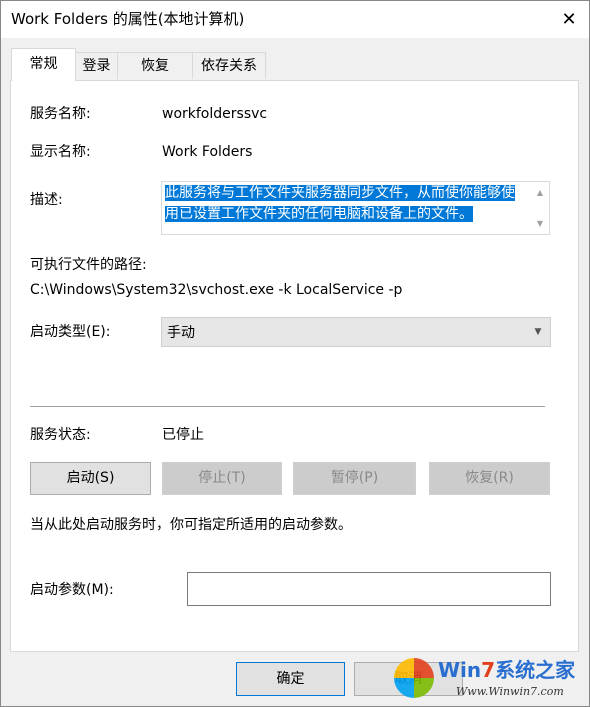  I want to click on watermark-brand-cn: 系统之家, so click(535, 670).